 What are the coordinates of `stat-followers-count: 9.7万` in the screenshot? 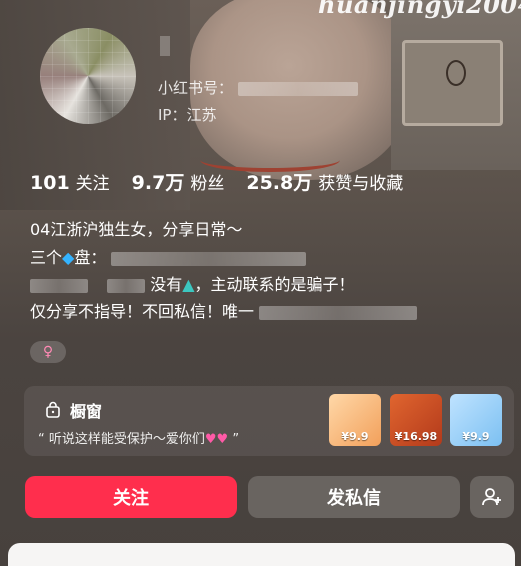 It's located at (158, 183).